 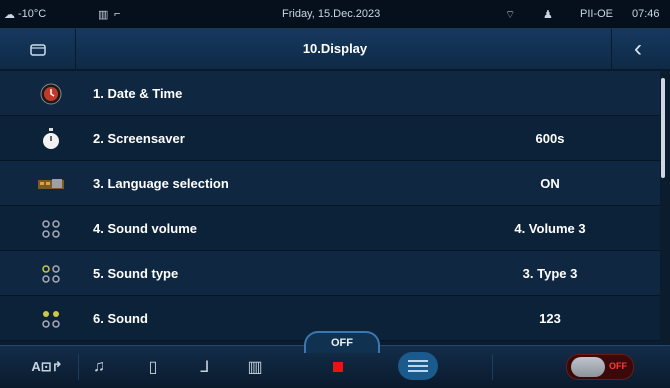 What do you see at coordinates (9, 15) in the screenshot?
I see `weather-icon: ☁` at bounding box center [9, 15].